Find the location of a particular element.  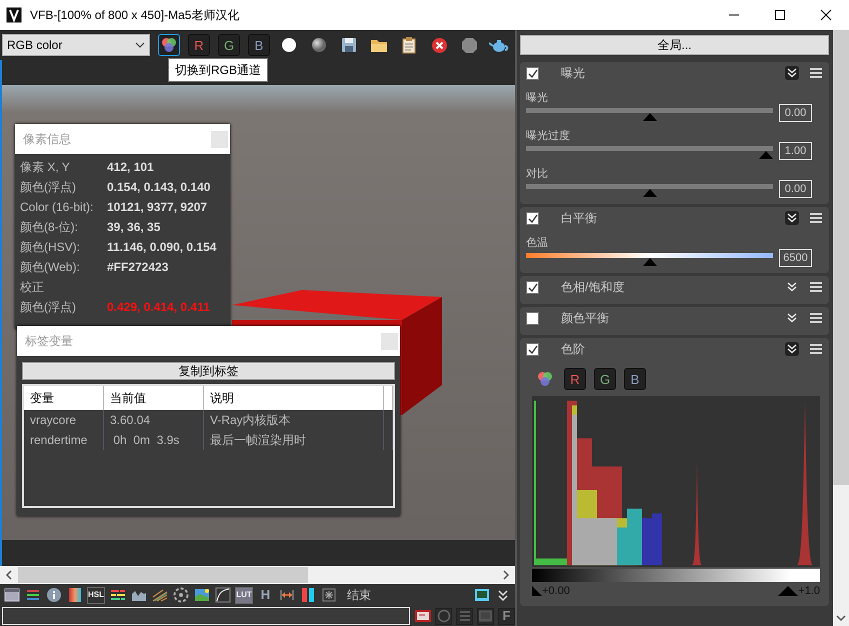

grid-button is located at coordinates (328, 595).